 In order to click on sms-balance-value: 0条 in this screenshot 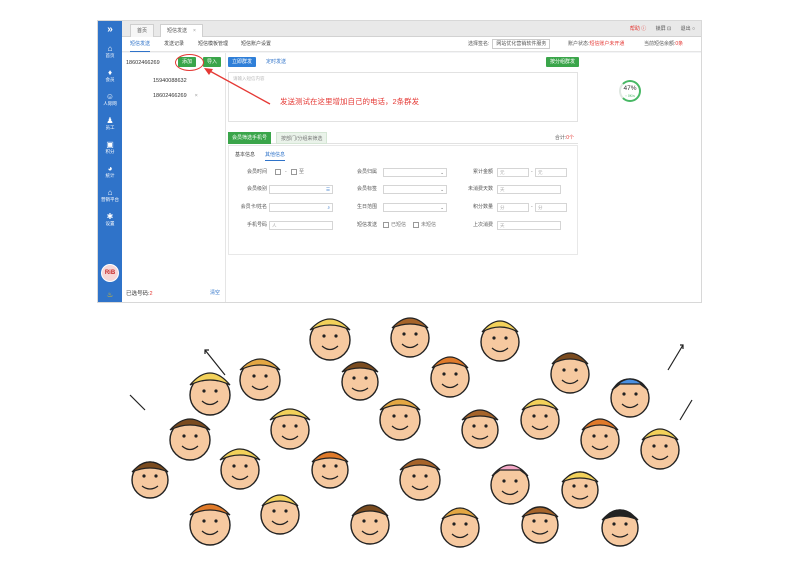, I will do `click(679, 44)`.